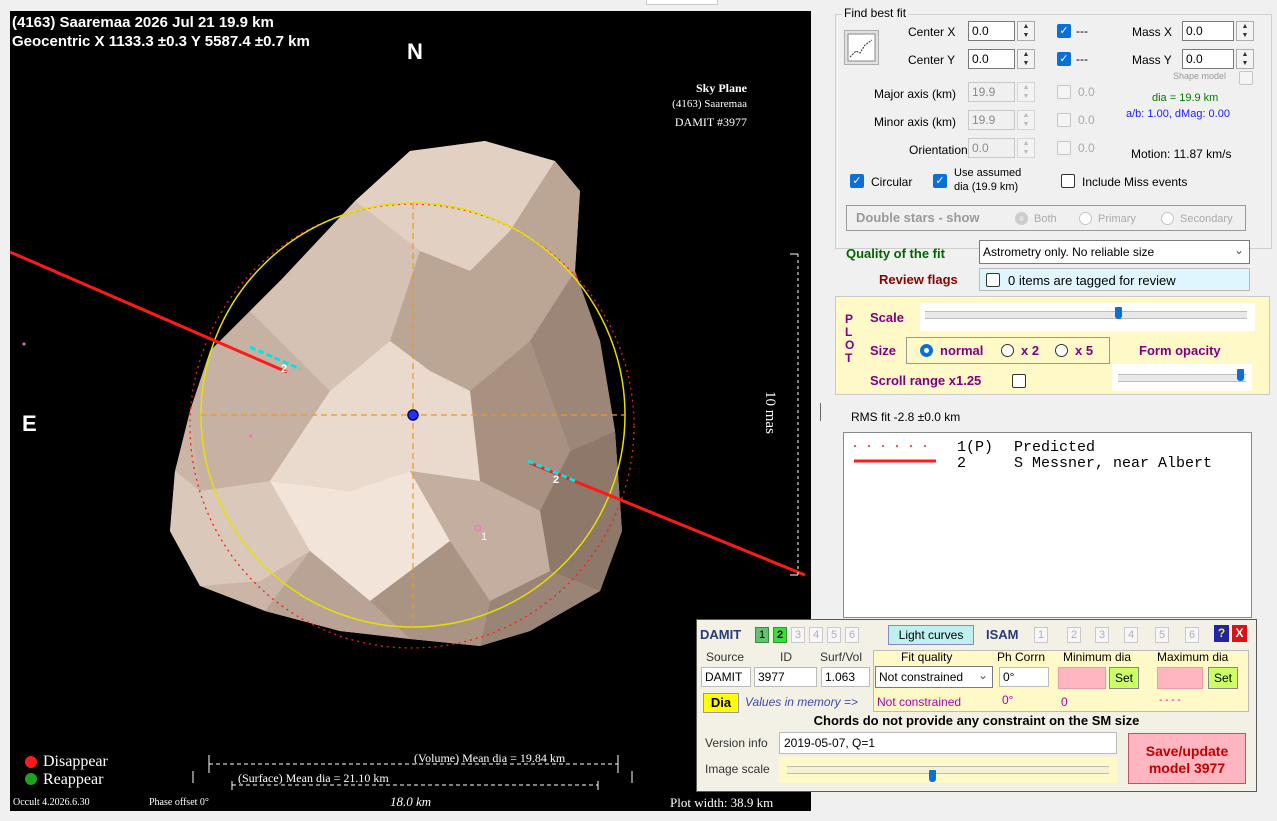 Image resolution: width=1277 pixels, height=821 pixels. Describe the element at coordinates (1074, 635) in the screenshot. I see `isam-tab-2: 2` at that location.